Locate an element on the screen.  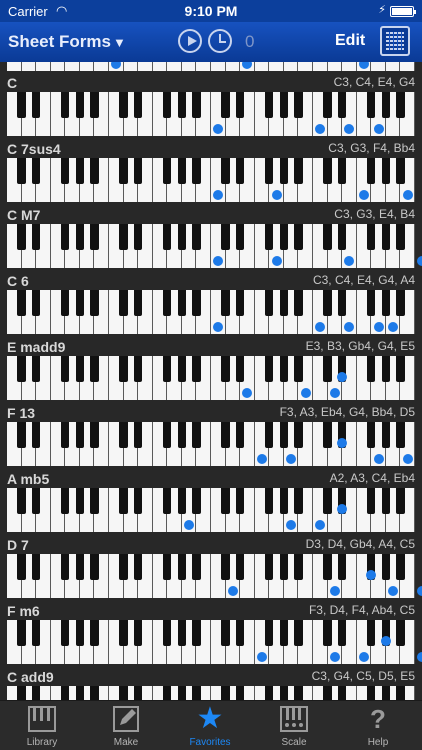
chord-row: C 7sus4 C3, G3, F4, Bb4 is located at coordinates (211, 171).